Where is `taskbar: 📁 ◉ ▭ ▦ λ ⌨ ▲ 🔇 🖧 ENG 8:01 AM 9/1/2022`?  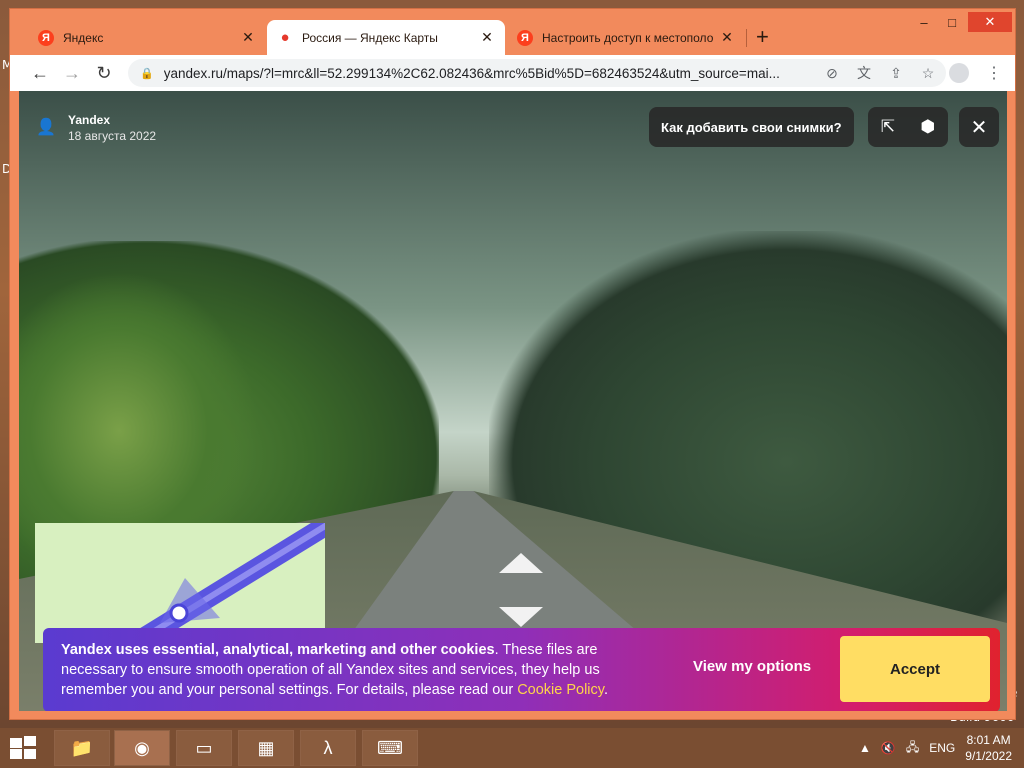 taskbar: 📁 ◉ ▭ ▦ λ ⌨ ▲ 🔇 🖧 ENG 8:01 AM 9/1/2022 is located at coordinates (512, 748).